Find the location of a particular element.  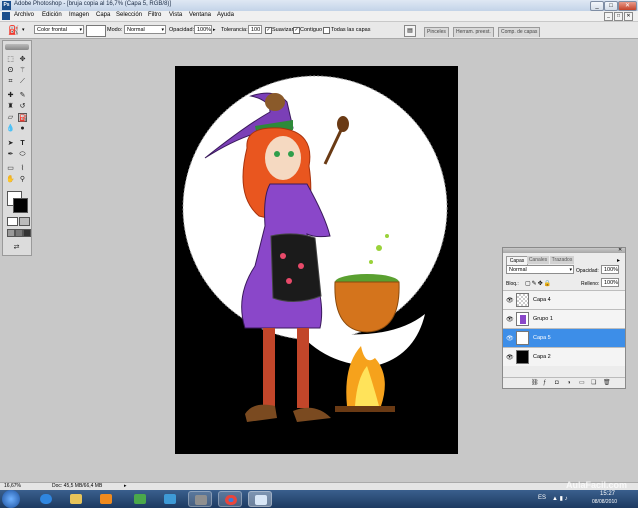

photoshop-taskbar-icon is located at coordinates (260, 499).